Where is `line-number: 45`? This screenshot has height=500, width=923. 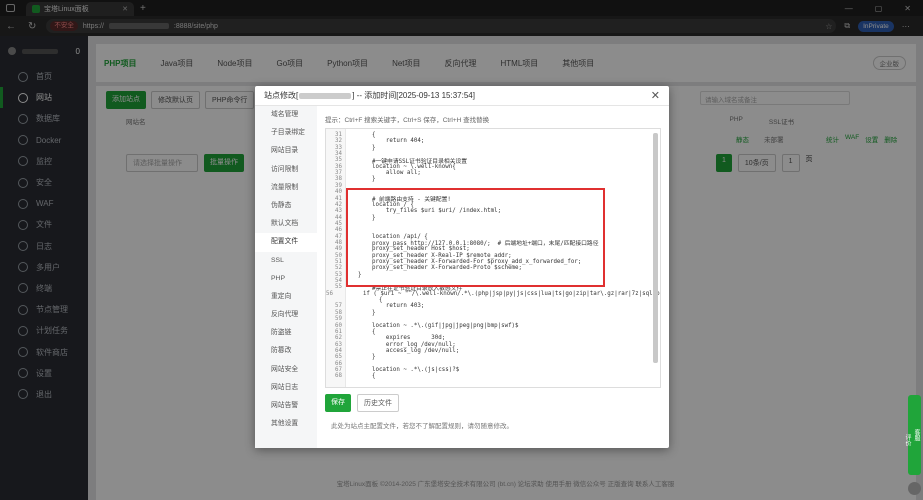 line-number: 45 is located at coordinates (338, 223).